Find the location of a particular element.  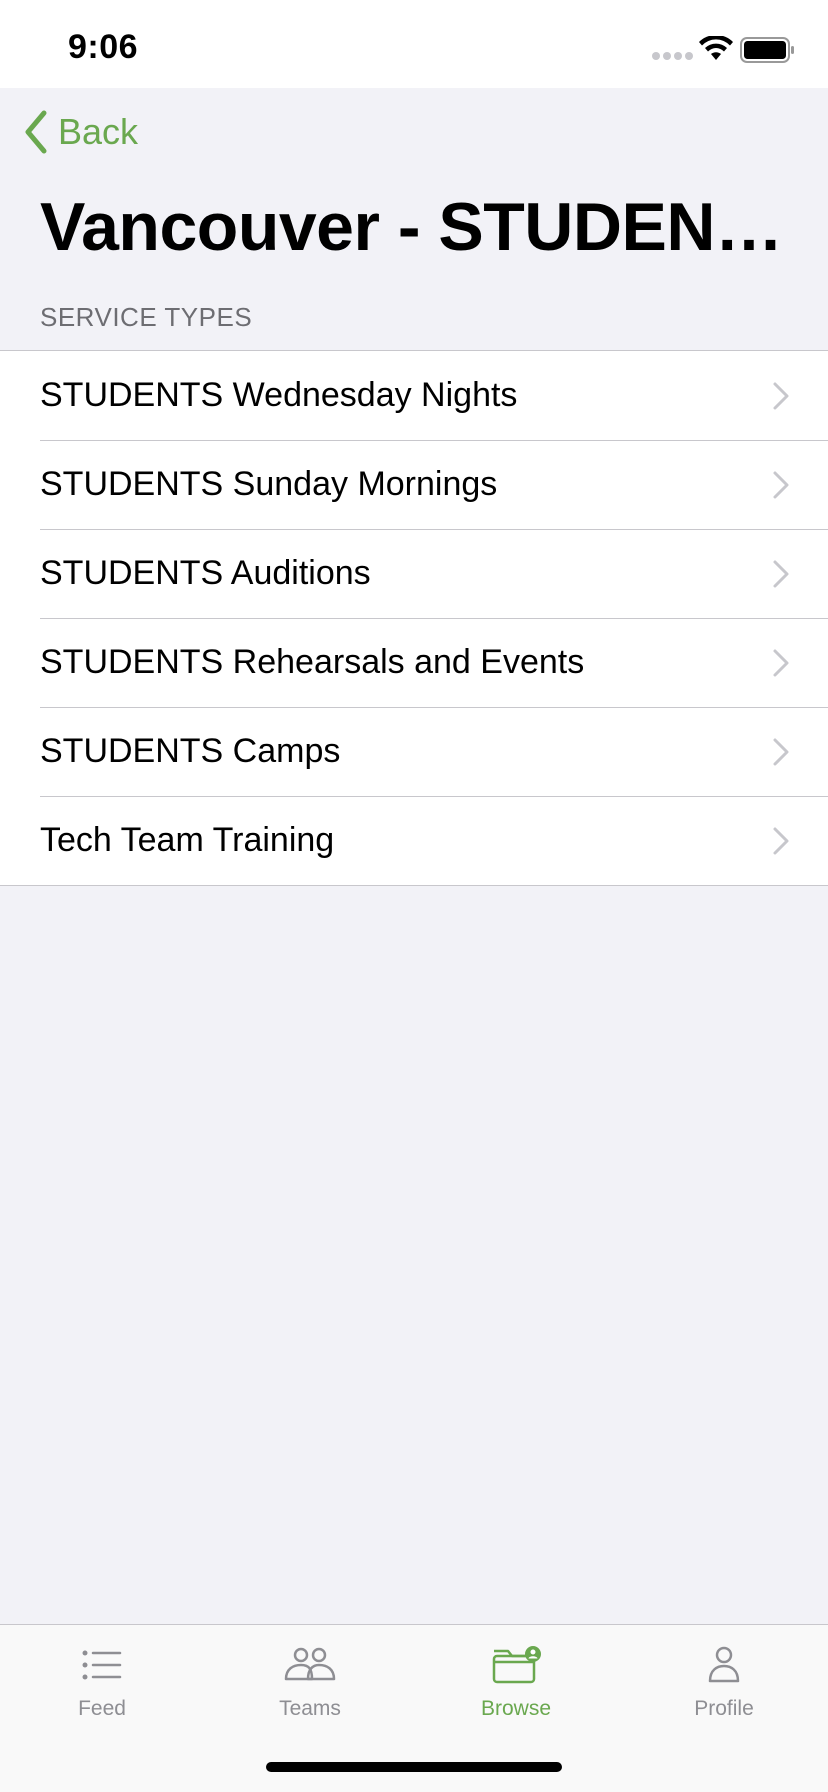

list-item: STUDENTS Camps is located at coordinates (414, 751).